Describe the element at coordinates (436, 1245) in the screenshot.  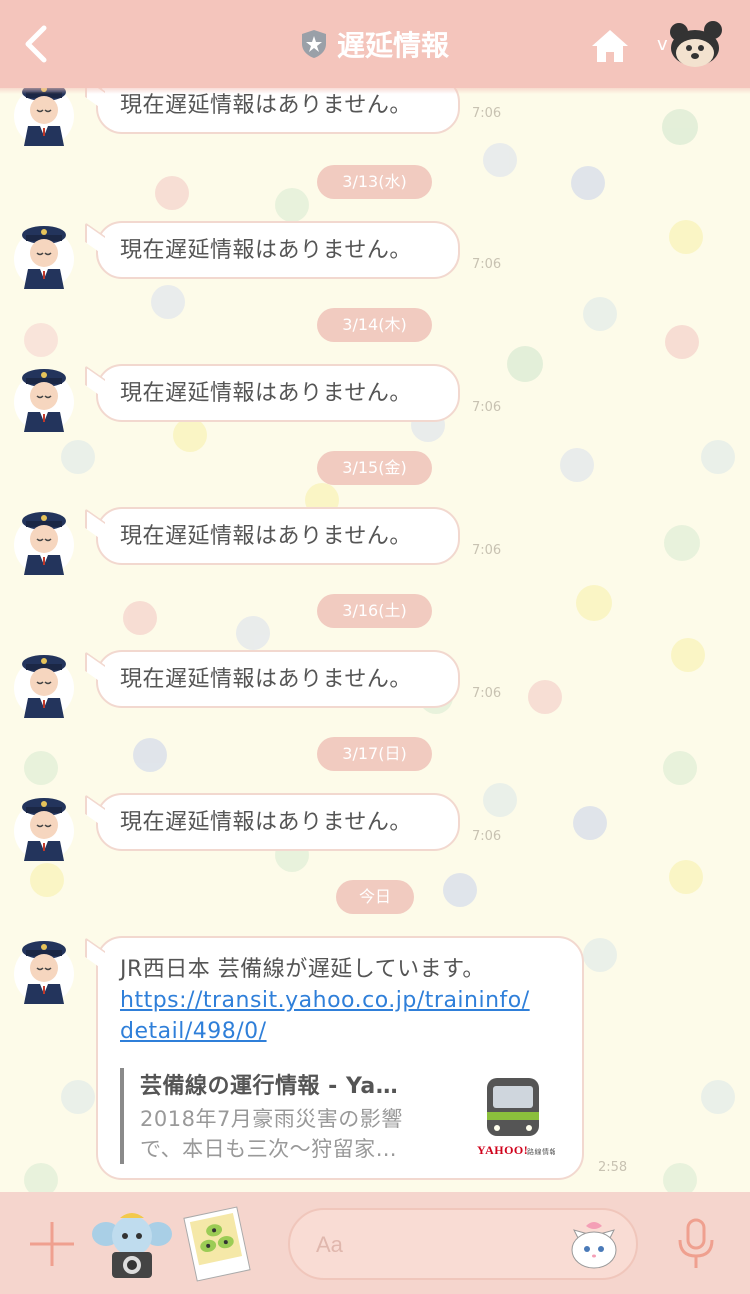
I see `message-input` at that location.